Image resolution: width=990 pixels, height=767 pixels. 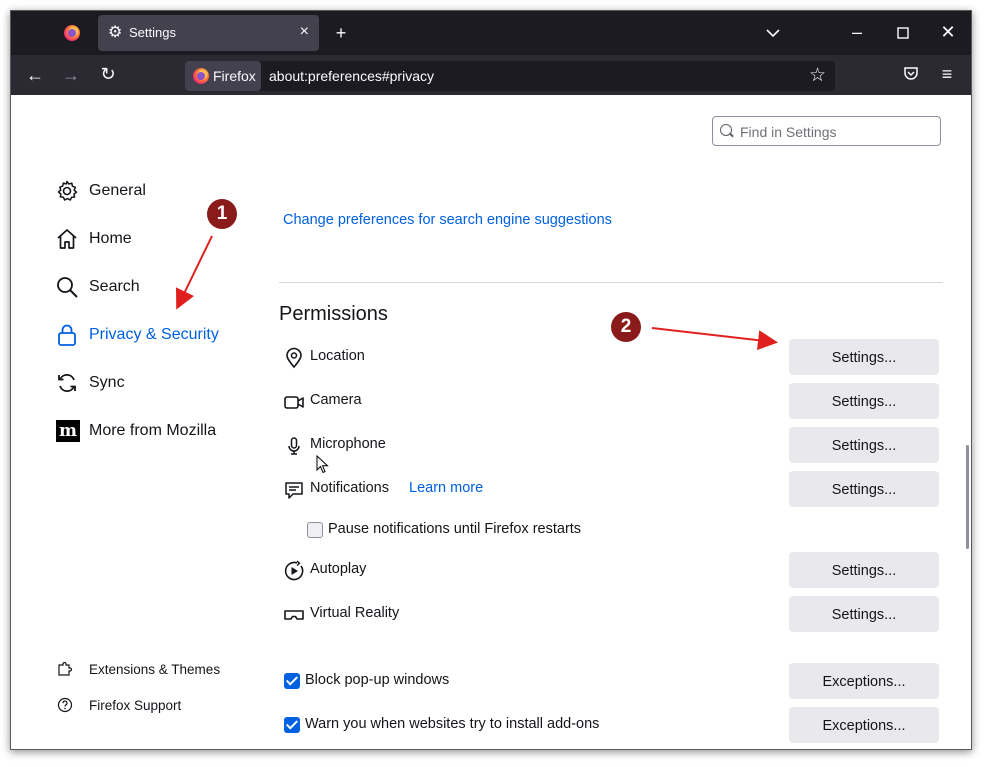 I want to click on close-tab-icon: ×, so click(x=304, y=32).